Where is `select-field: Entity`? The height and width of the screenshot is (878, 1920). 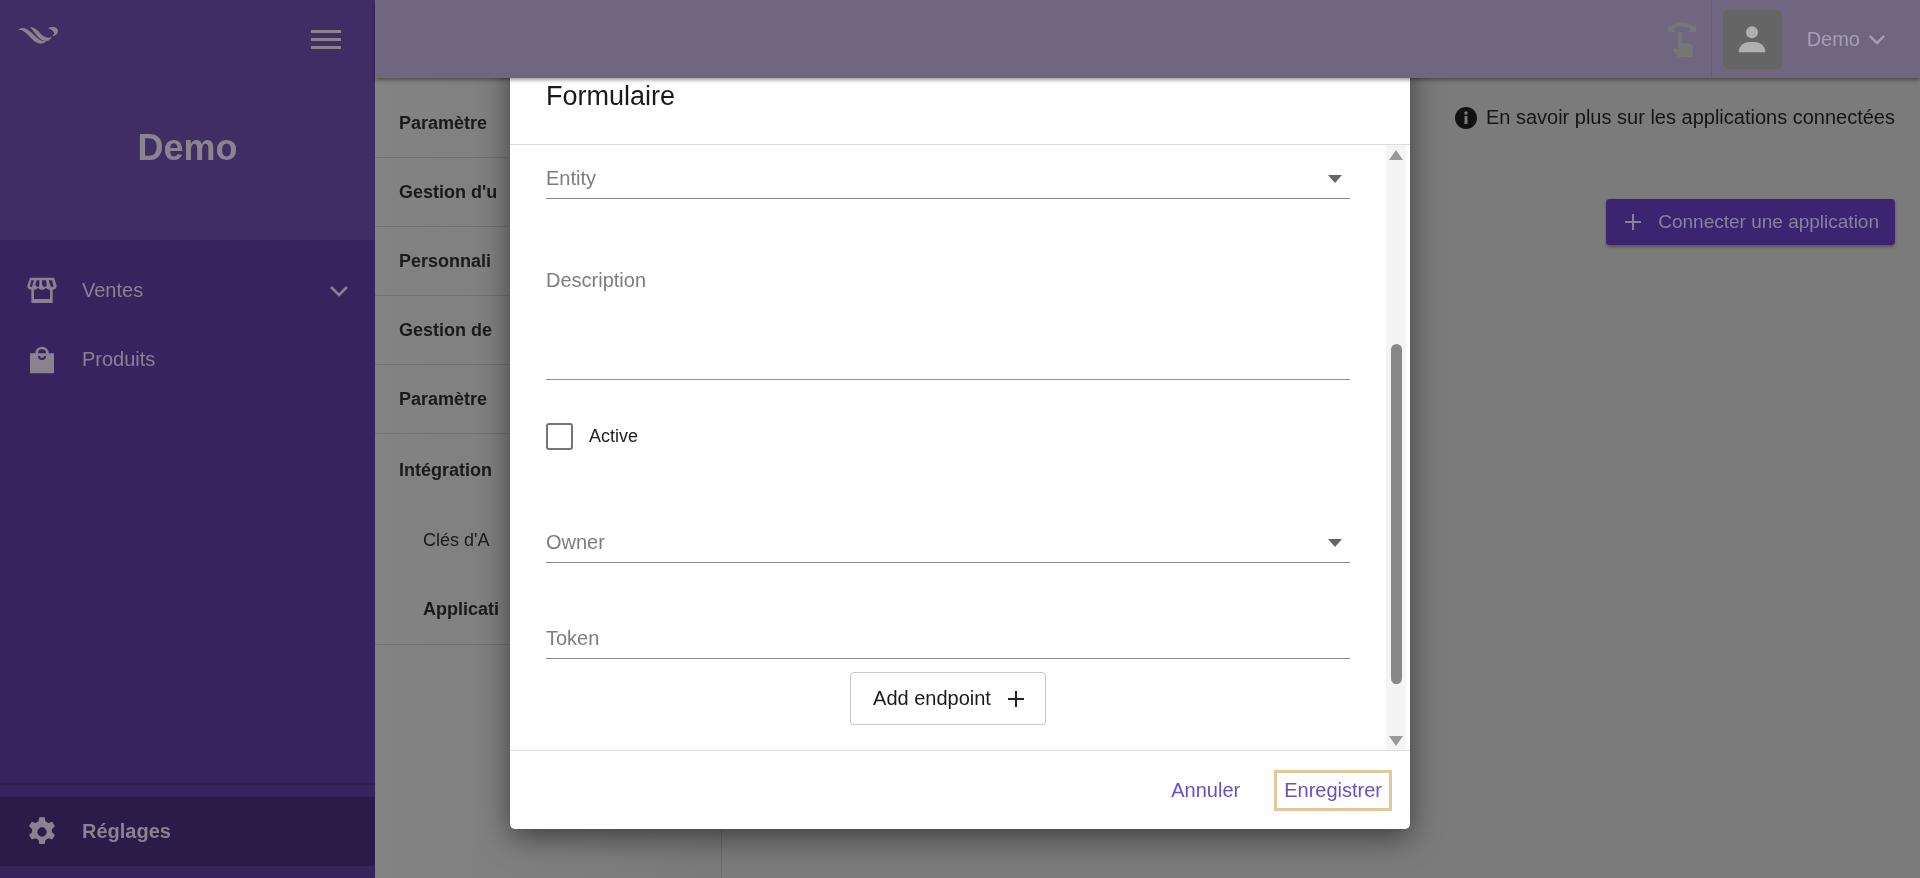
select-field: Entity is located at coordinates (948, 178).